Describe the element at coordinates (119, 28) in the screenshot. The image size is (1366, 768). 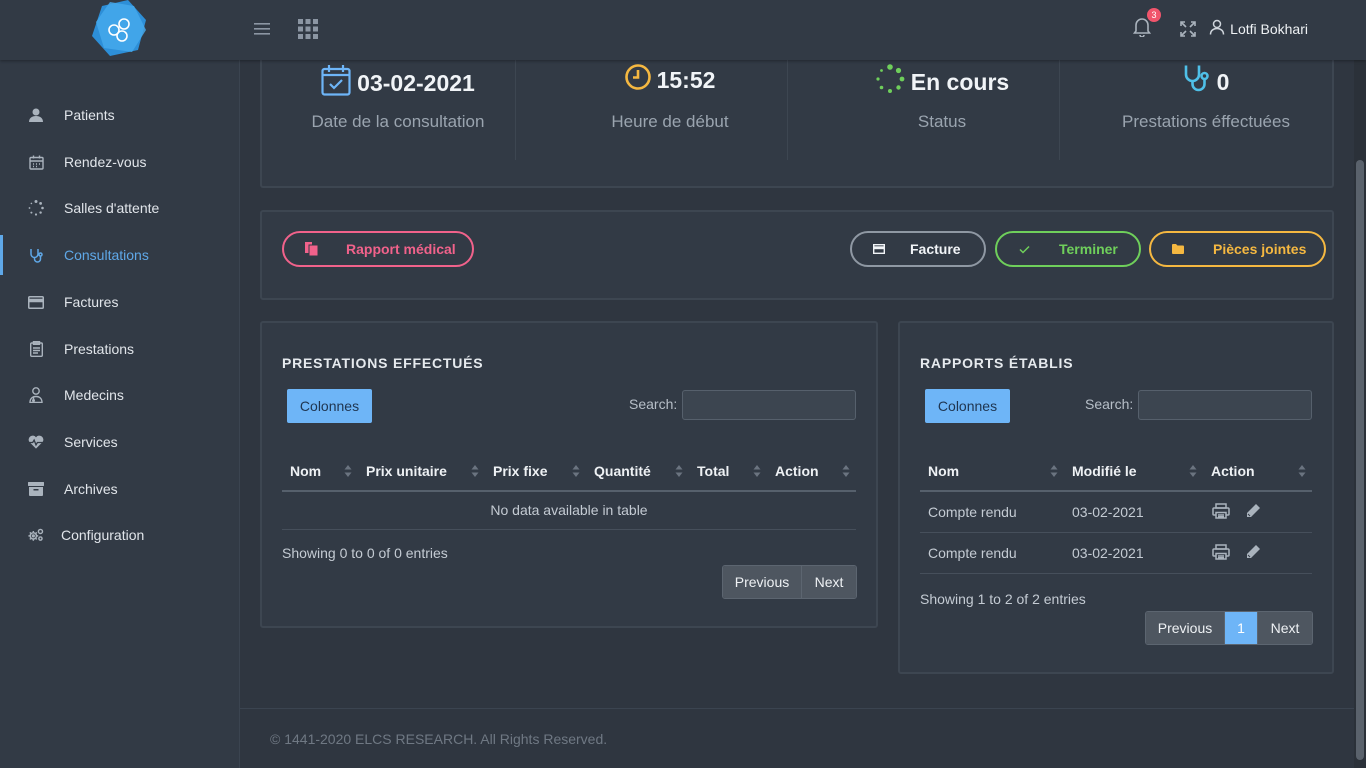
I see `app-logo` at that location.